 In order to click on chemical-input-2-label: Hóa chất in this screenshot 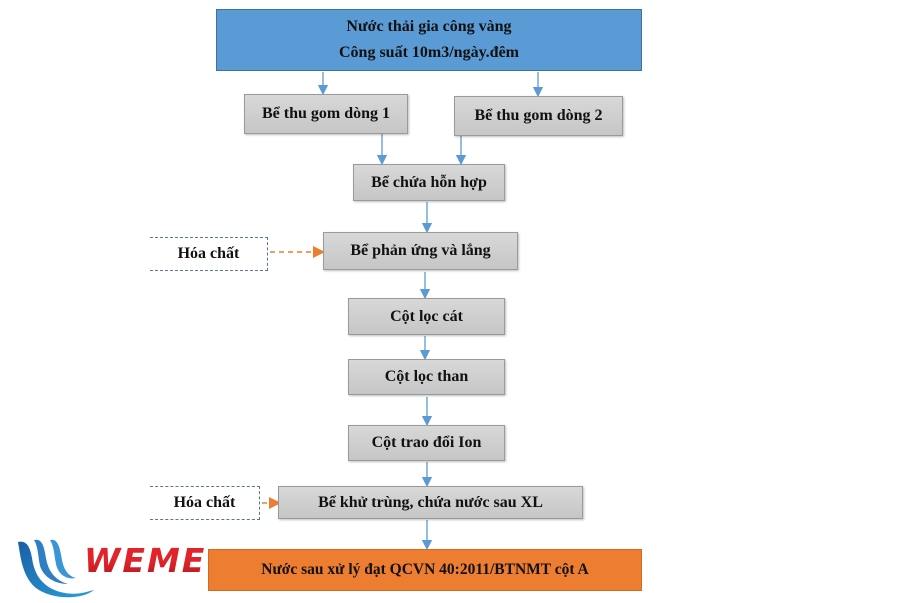, I will do `click(204, 502)`.